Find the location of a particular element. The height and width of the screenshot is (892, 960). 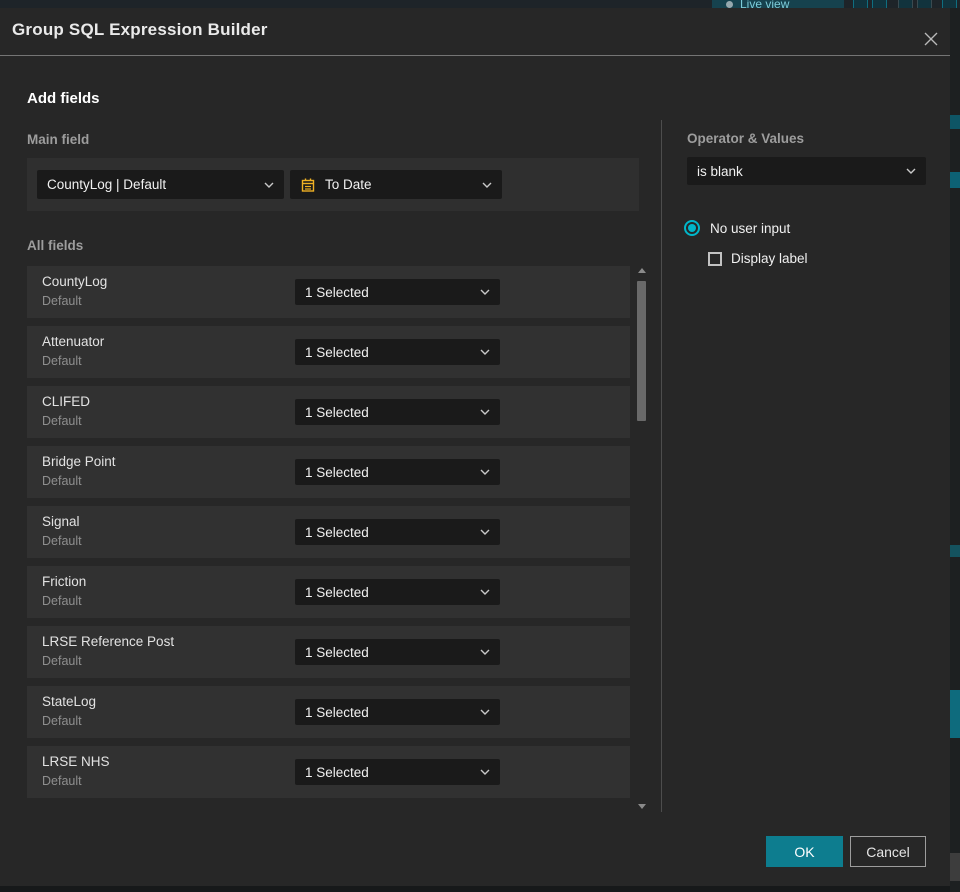

field-row: LRSE NHS Default 1 Selected is located at coordinates (328, 772).